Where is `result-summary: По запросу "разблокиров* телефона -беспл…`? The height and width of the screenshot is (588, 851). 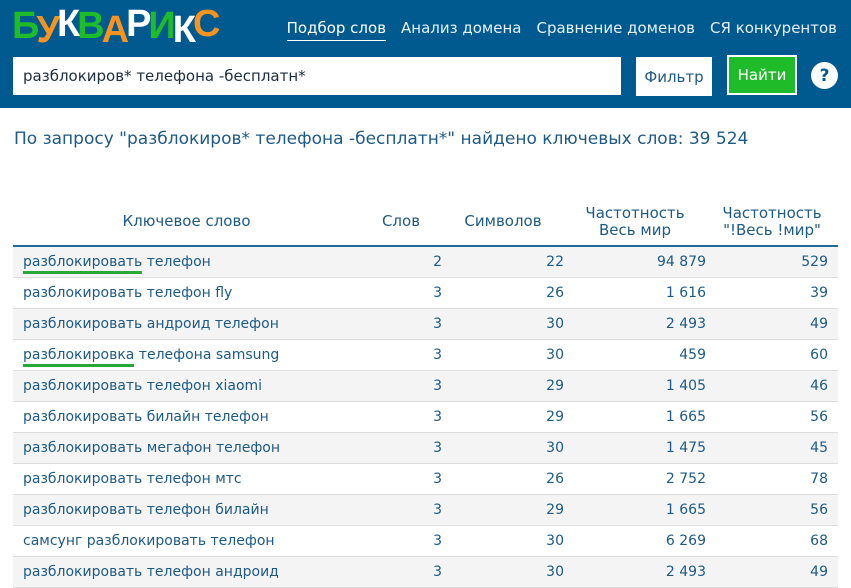
result-summary: По запросу "разблокиров* телефона -беспл… is located at coordinates (381, 139).